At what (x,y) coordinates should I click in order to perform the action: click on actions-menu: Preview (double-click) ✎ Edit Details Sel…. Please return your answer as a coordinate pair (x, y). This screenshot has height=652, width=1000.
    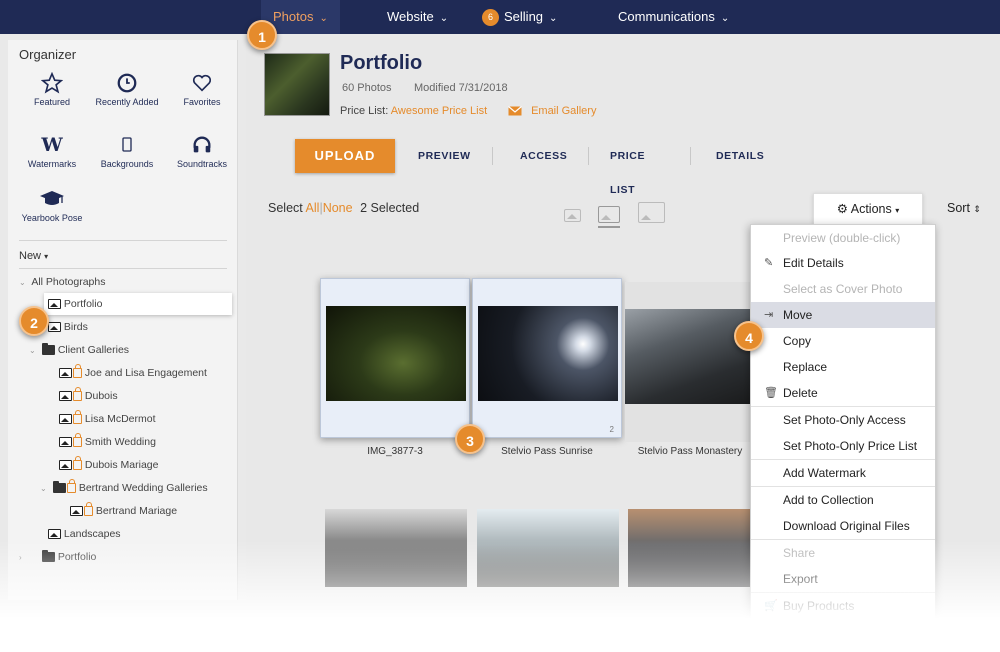
    Looking at the image, I should click on (843, 434).